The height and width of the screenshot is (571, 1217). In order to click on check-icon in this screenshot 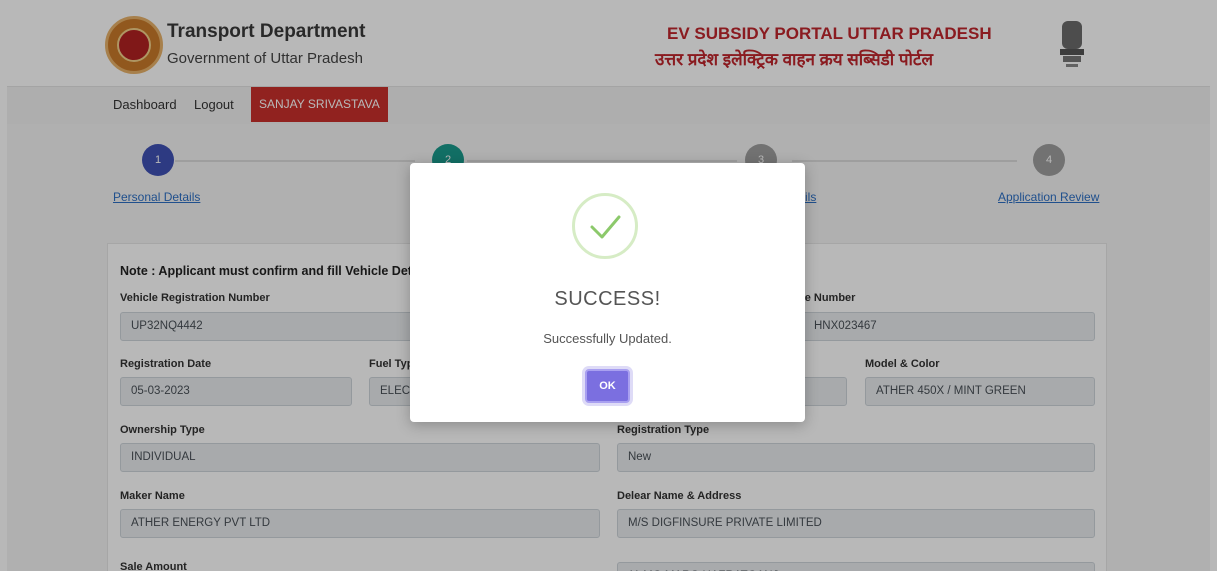, I will do `click(605, 226)`.